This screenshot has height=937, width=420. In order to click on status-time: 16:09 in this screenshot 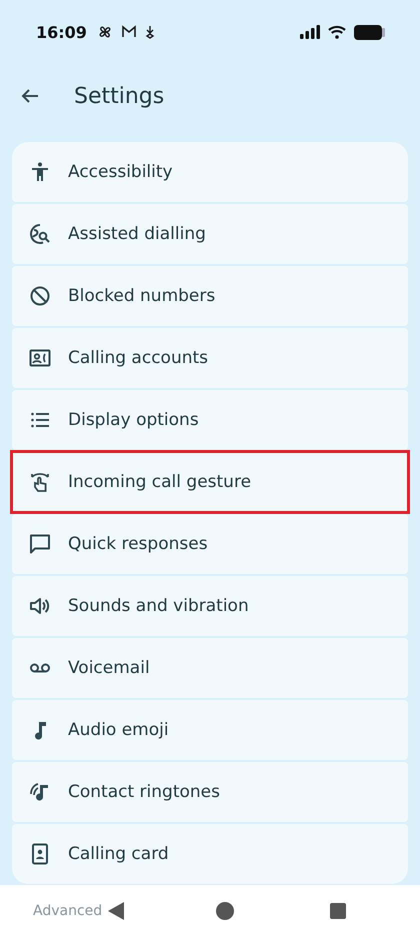, I will do `click(61, 32)`.